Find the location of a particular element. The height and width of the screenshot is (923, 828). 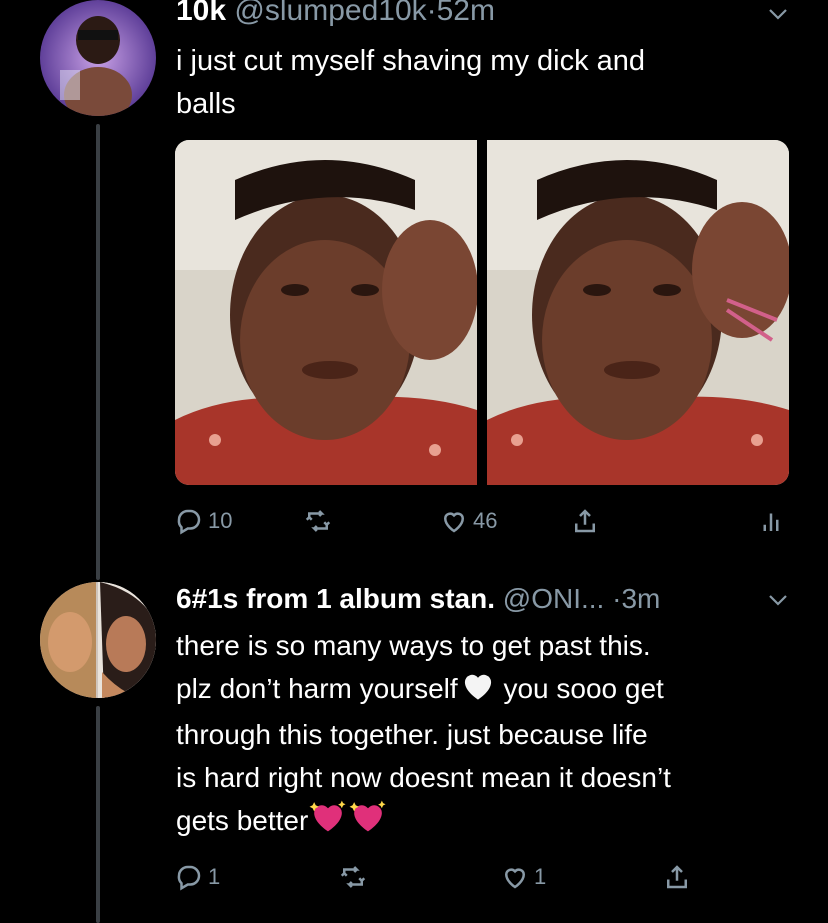

tweet-header: 10k @slumped10k·52m is located at coordinates (335, 14).